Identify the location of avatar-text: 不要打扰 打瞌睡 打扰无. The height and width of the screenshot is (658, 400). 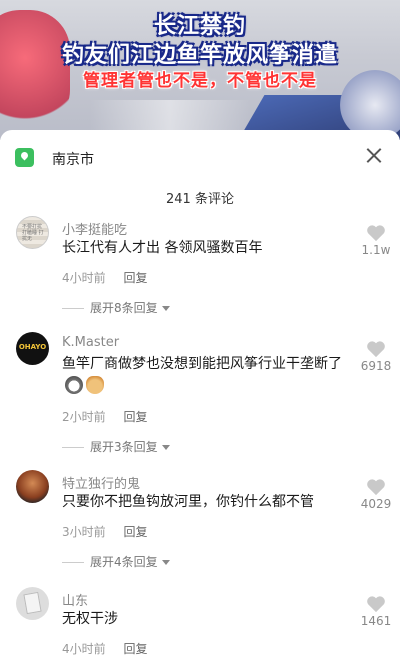
(33, 233).